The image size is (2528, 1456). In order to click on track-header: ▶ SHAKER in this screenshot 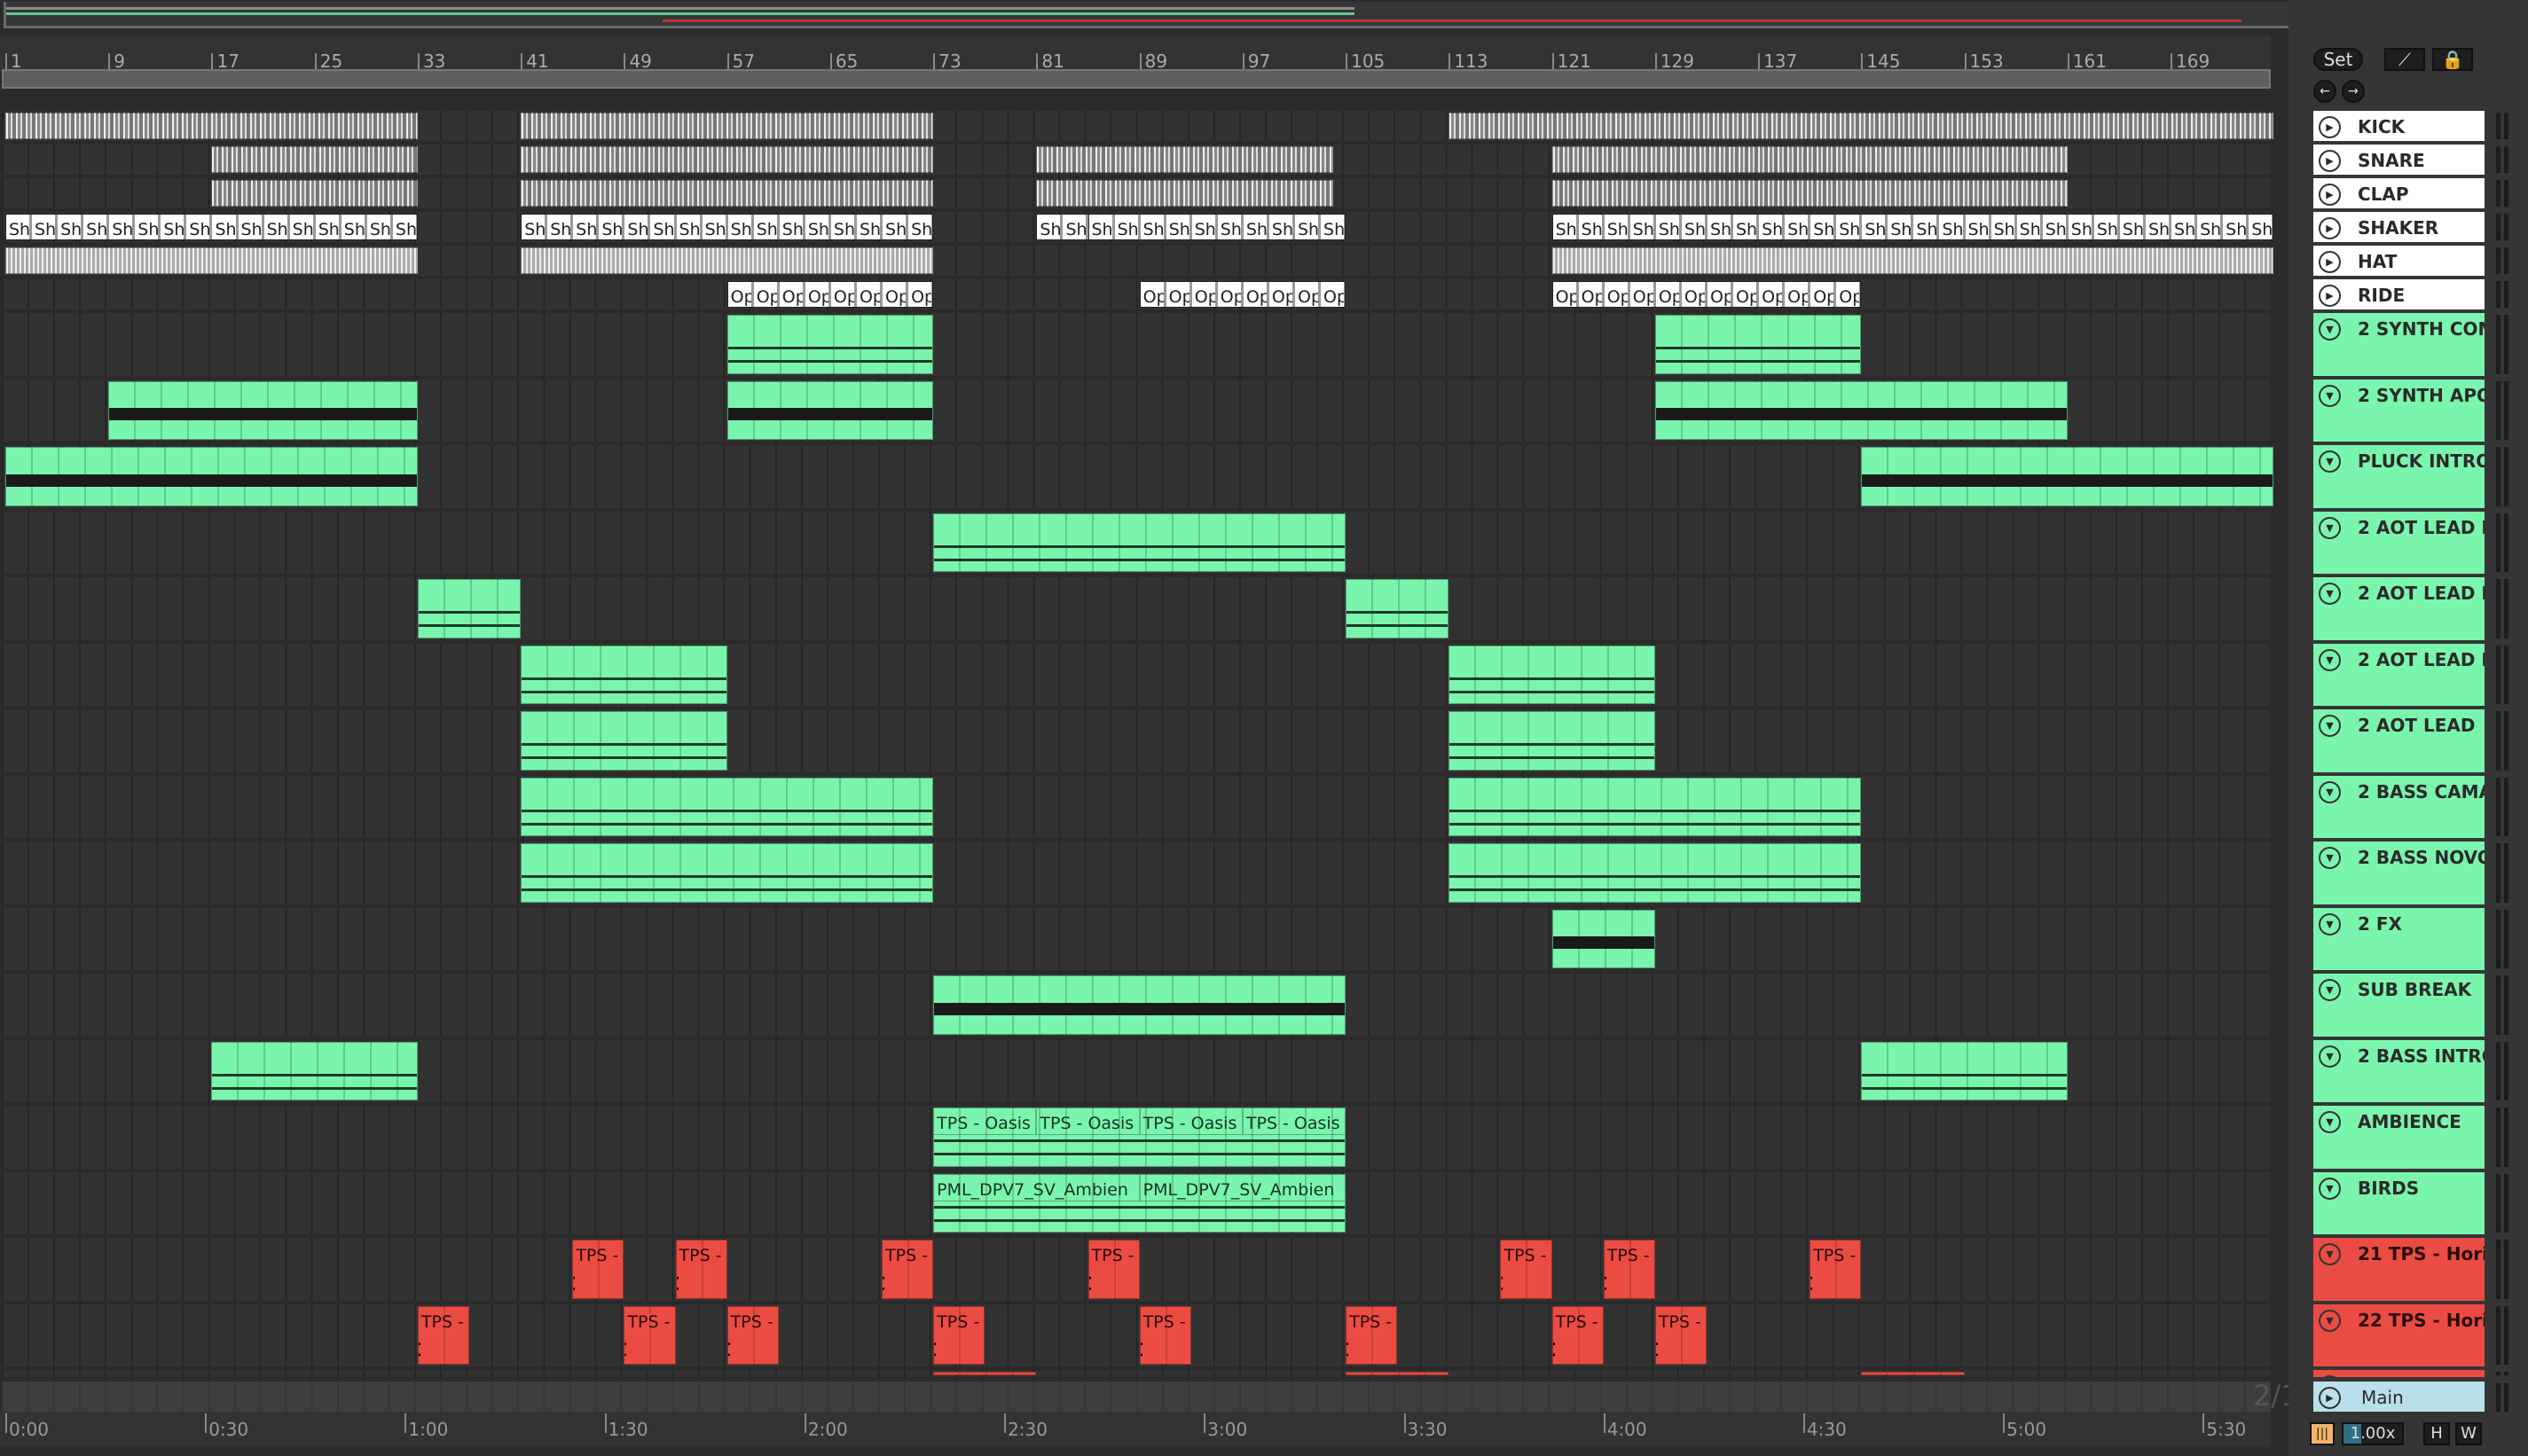, I will do `click(2399, 227)`.